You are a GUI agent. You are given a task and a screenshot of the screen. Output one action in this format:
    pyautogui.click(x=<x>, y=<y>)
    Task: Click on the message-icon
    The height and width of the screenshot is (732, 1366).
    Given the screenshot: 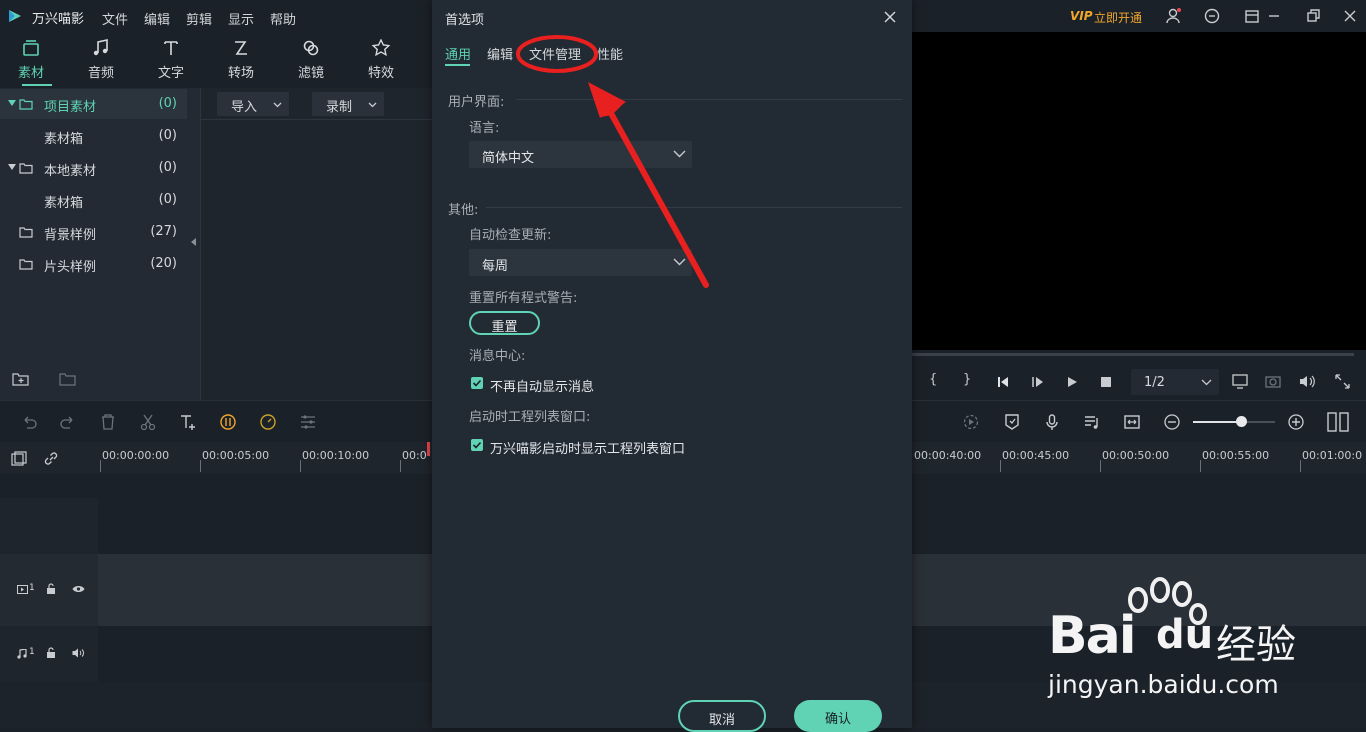 What is the action you would take?
    pyautogui.click(x=1212, y=16)
    